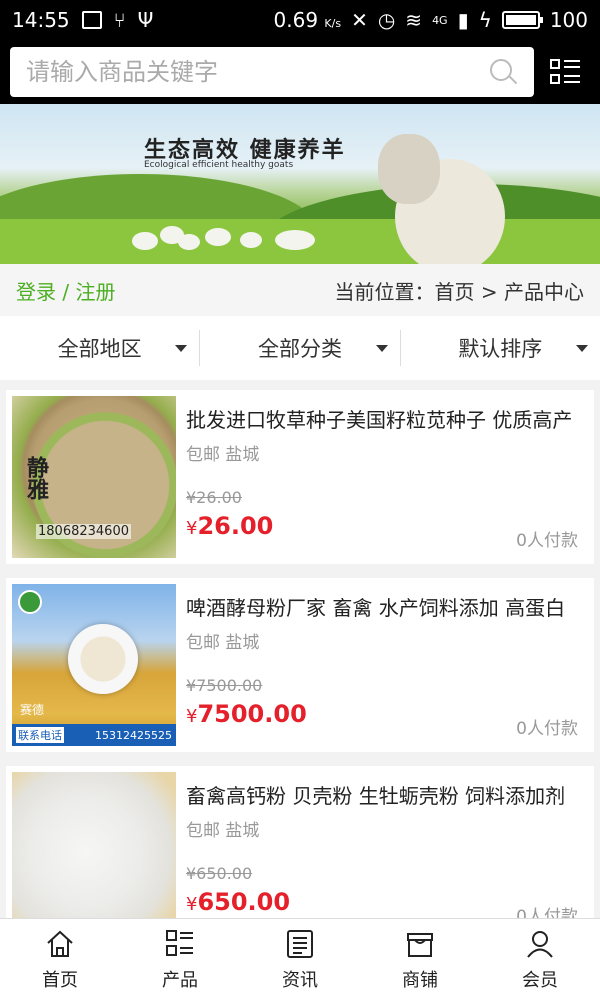 This screenshot has width=600, height=1000. I want to click on filter-bar: 全部地区 全部分类 默认排序, so click(300, 348).